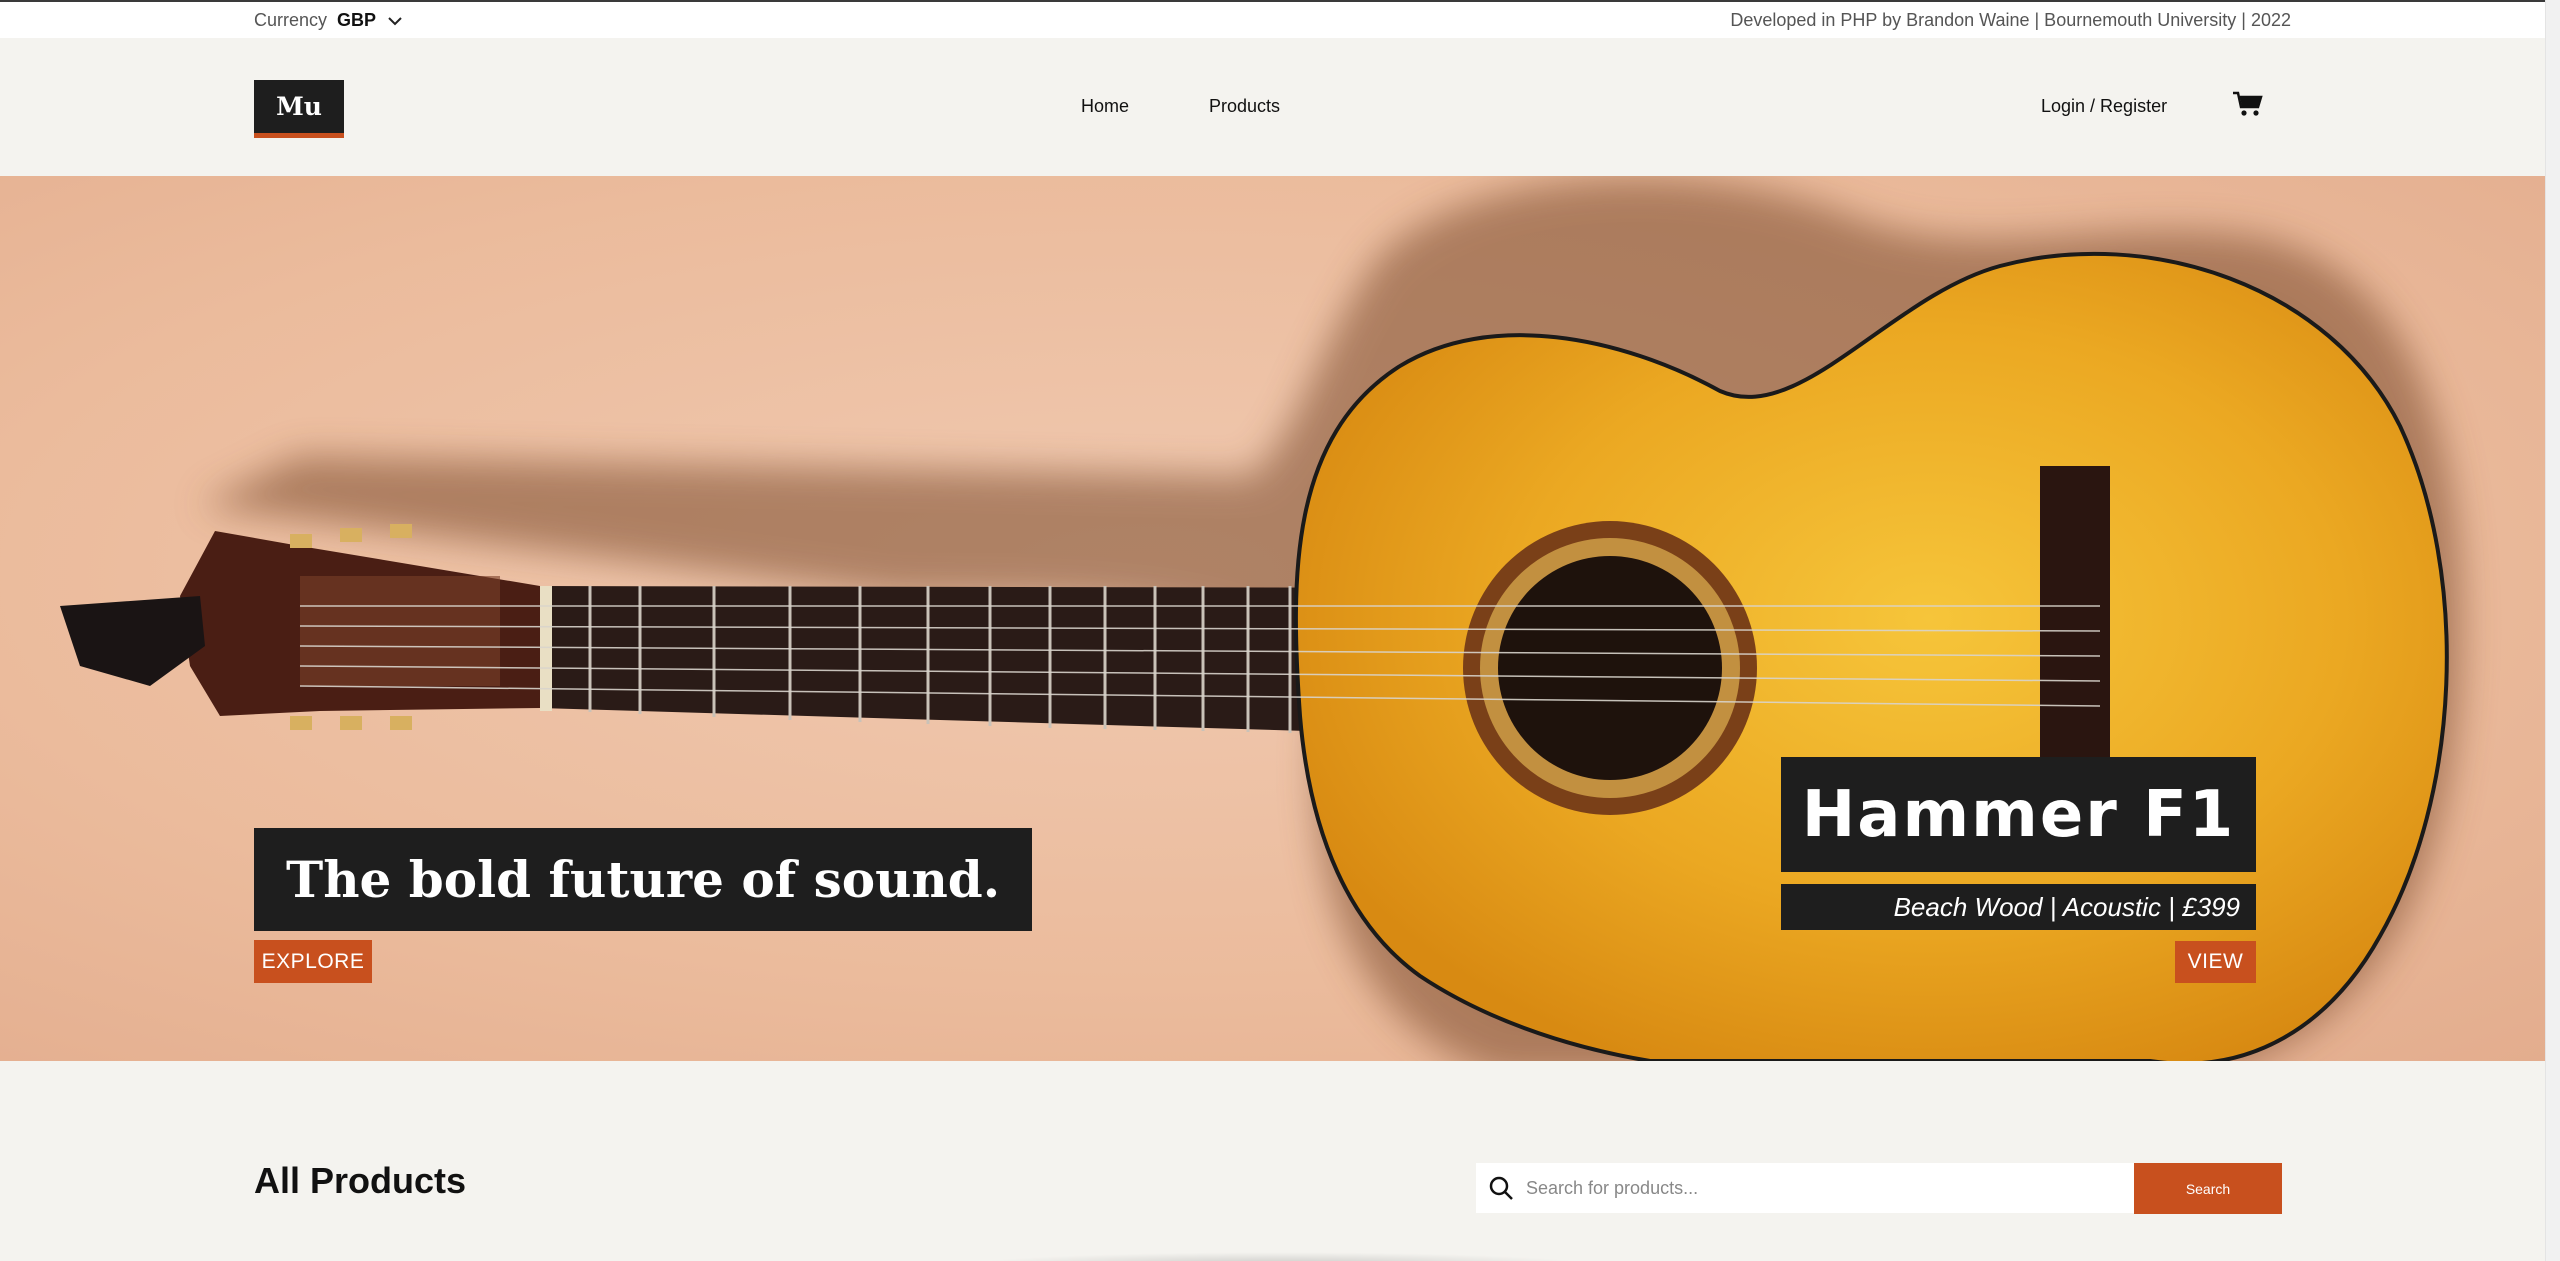 Image resolution: width=2560 pixels, height=1261 pixels. What do you see at coordinates (360, 1180) in the screenshot?
I see `all-products-heading: All Products` at bounding box center [360, 1180].